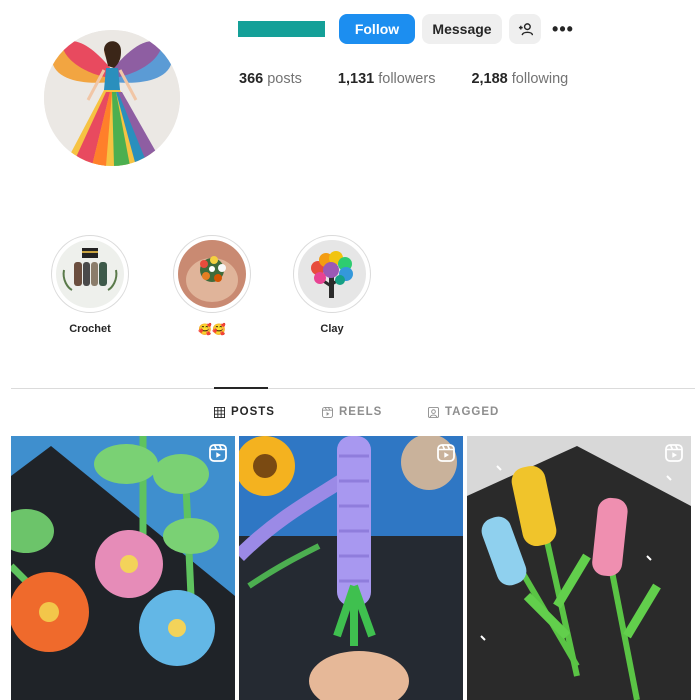  I want to click on highlight-label: Crochet, so click(90, 329).